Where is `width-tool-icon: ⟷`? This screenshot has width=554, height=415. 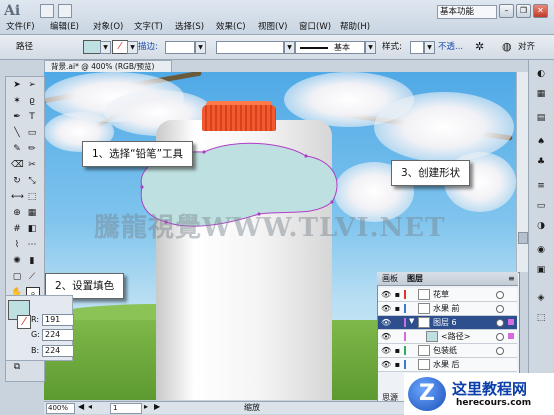
width-tool-icon: ⟷ is located at coordinates (17, 197).